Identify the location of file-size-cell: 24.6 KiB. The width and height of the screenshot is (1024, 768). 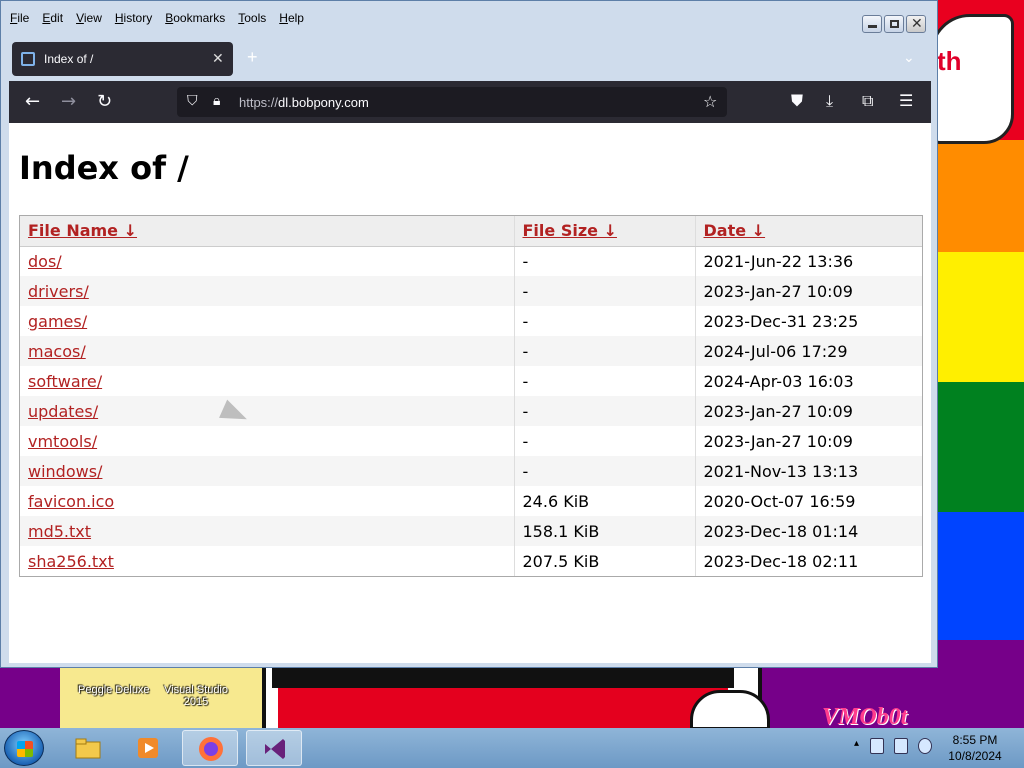
(604, 501).